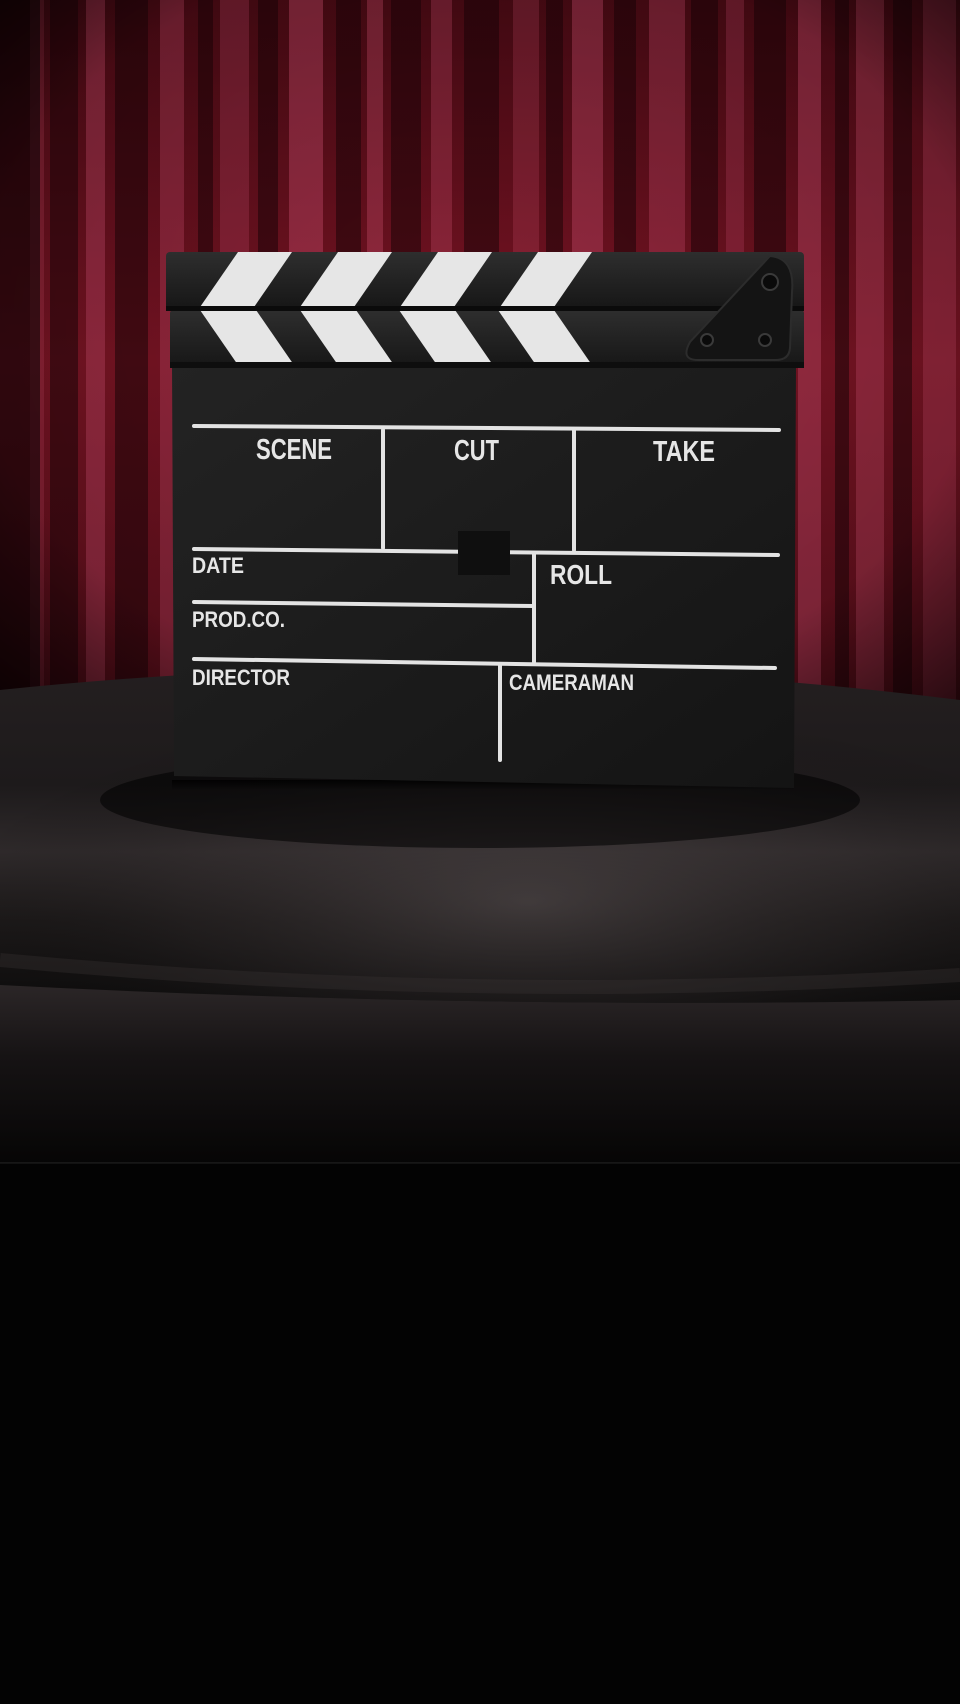  What do you see at coordinates (581, 574) in the screenshot?
I see `label-roll: ROLL` at bounding box center [581, 574].